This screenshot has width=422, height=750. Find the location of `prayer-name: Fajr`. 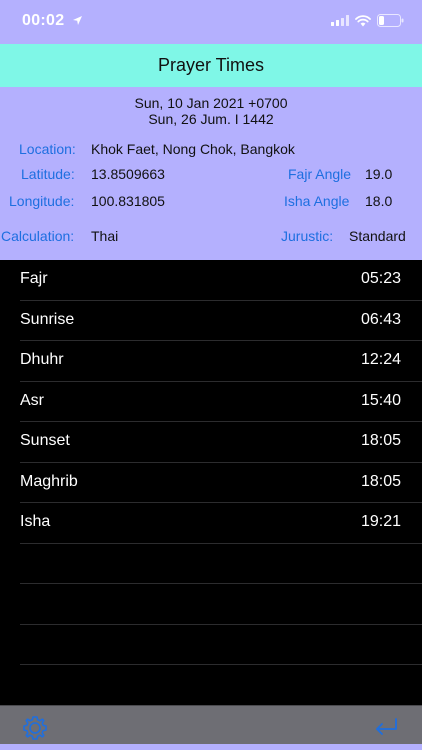

prayer-name: Fajr is located at coordinates (34, 278).